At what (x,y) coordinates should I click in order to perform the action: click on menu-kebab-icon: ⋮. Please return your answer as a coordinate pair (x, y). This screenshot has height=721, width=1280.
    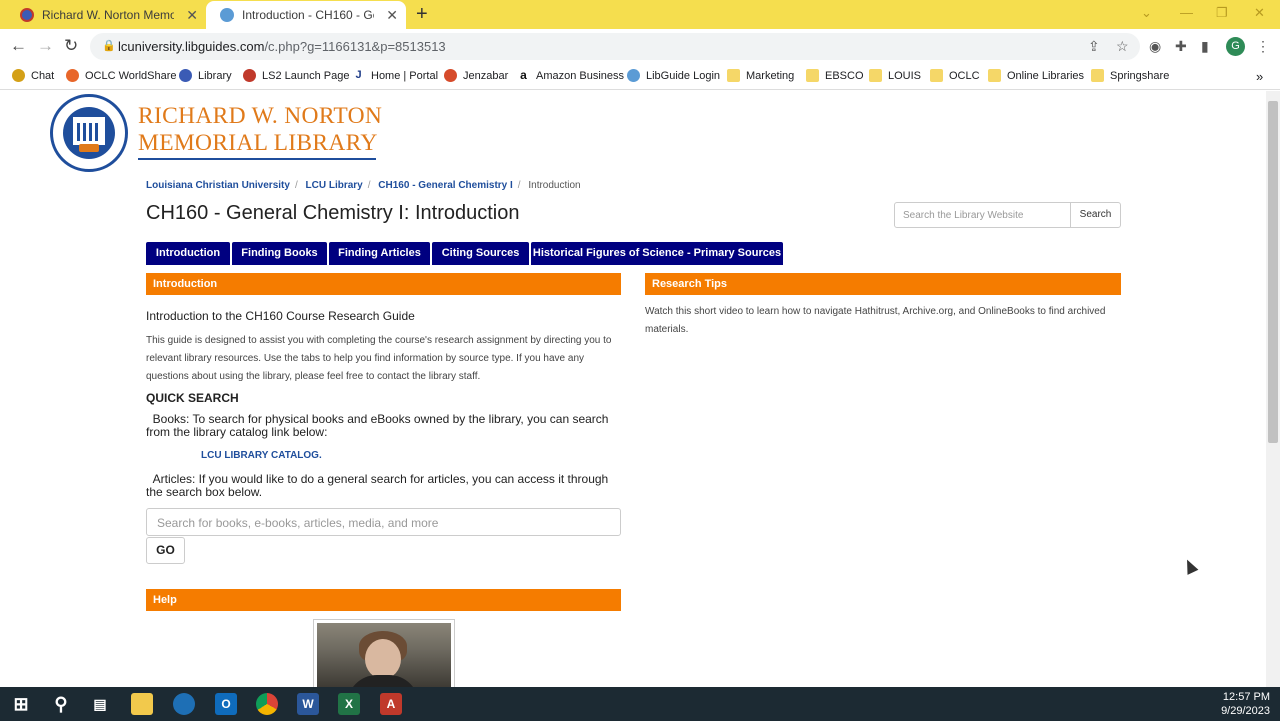
    Looking at the image, I should click on (1263, 46).